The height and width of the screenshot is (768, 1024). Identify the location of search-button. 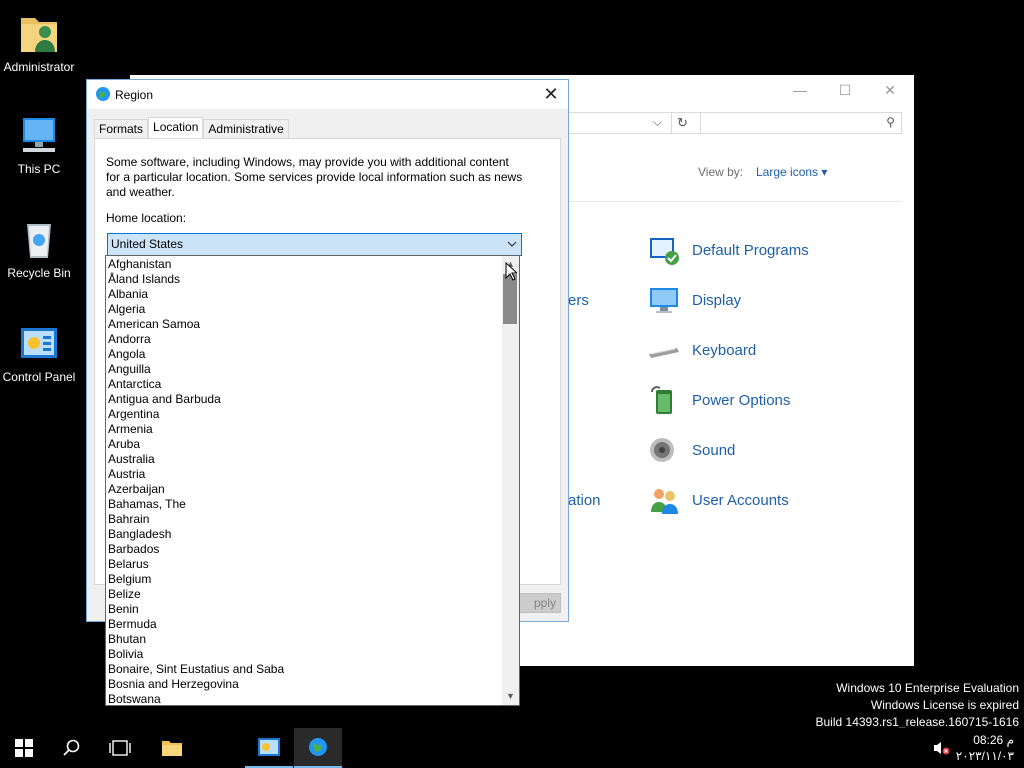
(72, 748).